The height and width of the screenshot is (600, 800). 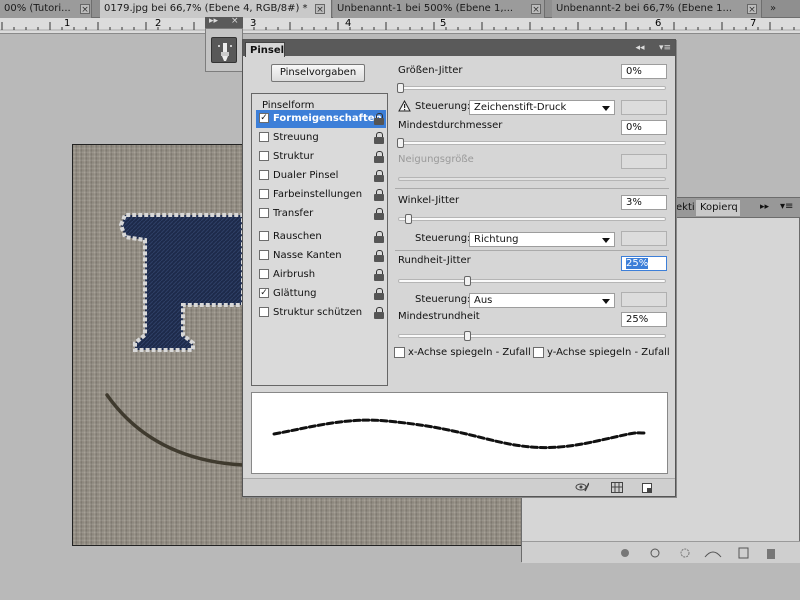 I want to click on roundness-jitter-slider-thumb, so click(x=467, y=281).